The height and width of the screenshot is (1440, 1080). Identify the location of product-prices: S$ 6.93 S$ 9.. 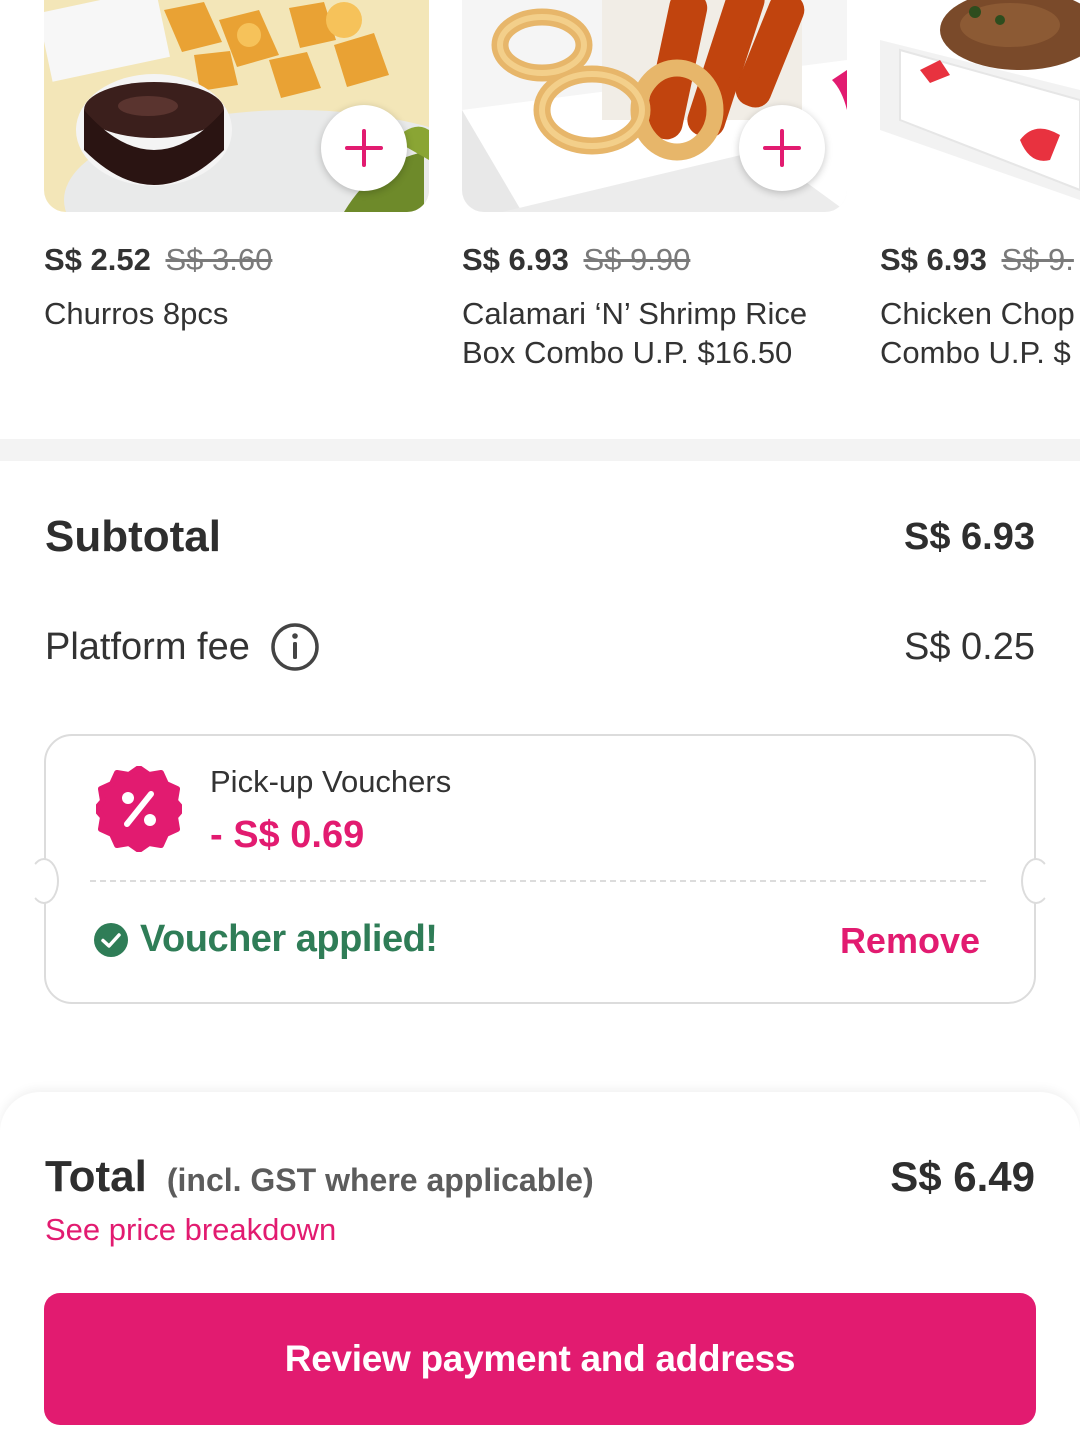
(980, 259).